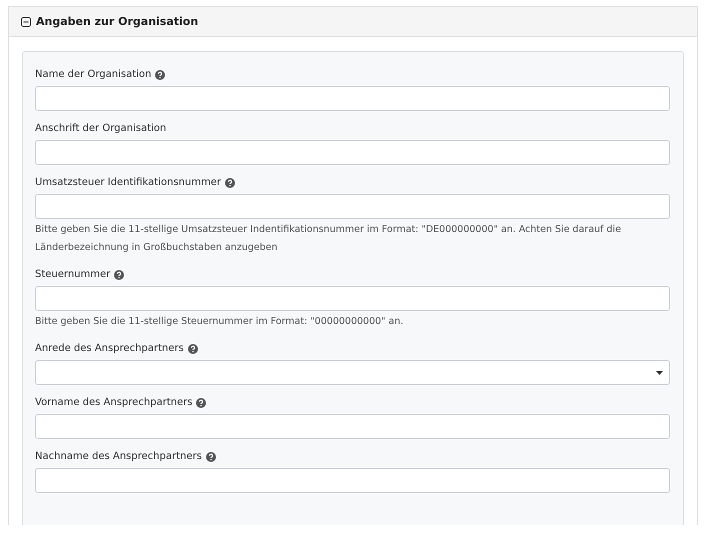  Describe the element at coordinates (93, 74) in the screenshot. I see `field-label: Name der Organisation` at that location.